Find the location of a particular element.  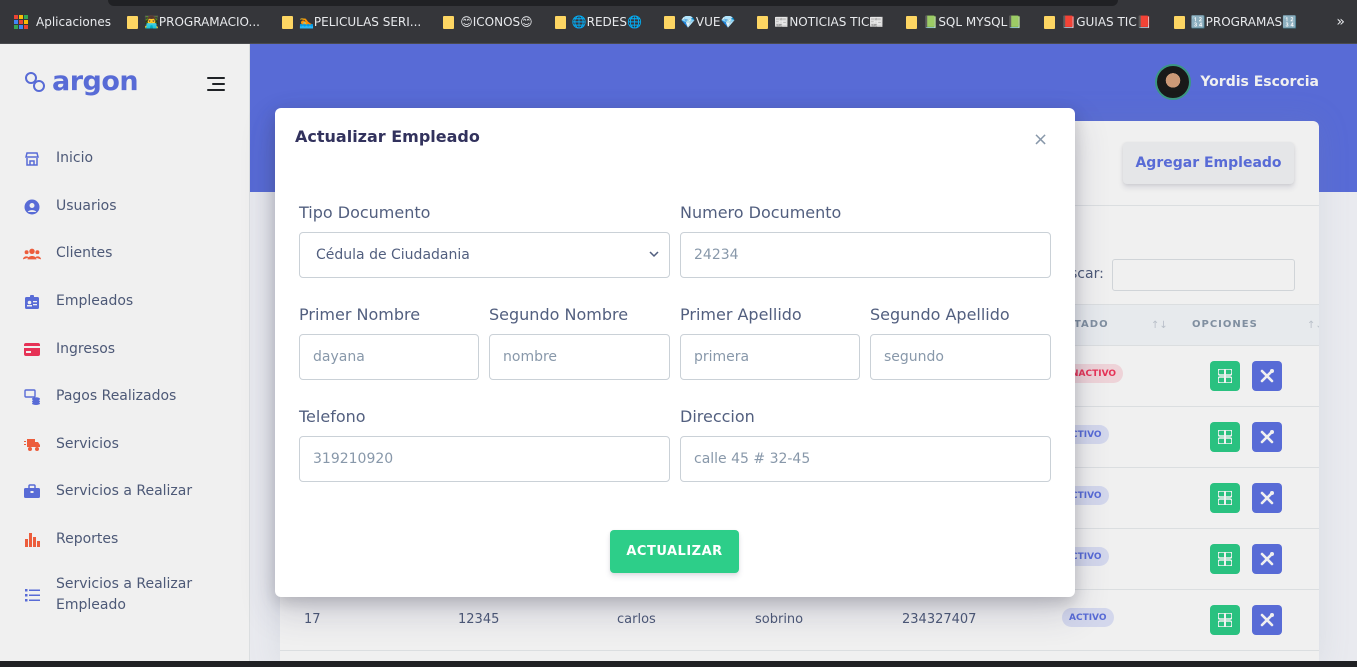

modal-title: Actualizar Empleado is located at coordinates (387, 136).